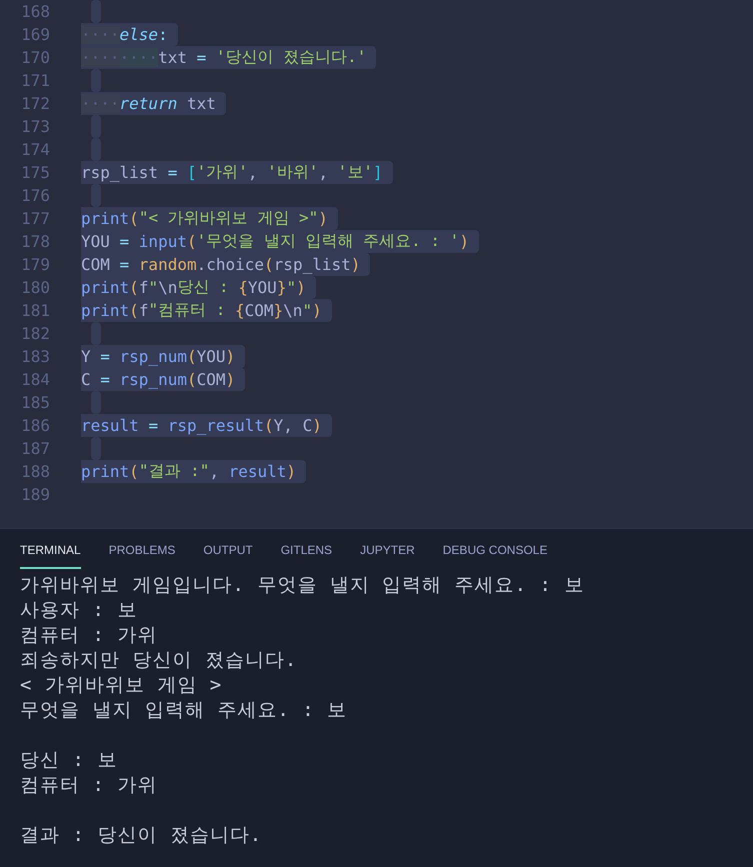 This screenshot has width=753, height=867. What do you see at coordinates (303, 585) in the screenshot?
I see `terminal-output-line: 가위바위보 게임입니다. 무엇을 낼지 입력해 주세요. : 보` at bounding box center [303, 585].